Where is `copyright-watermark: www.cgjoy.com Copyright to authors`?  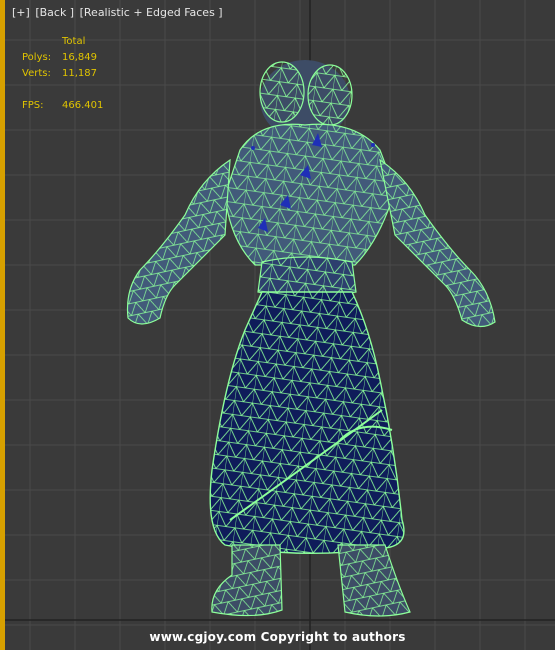 copyright-watermark: www.cgjoy.com Copyright to authors is located at coordinates (277, 637).